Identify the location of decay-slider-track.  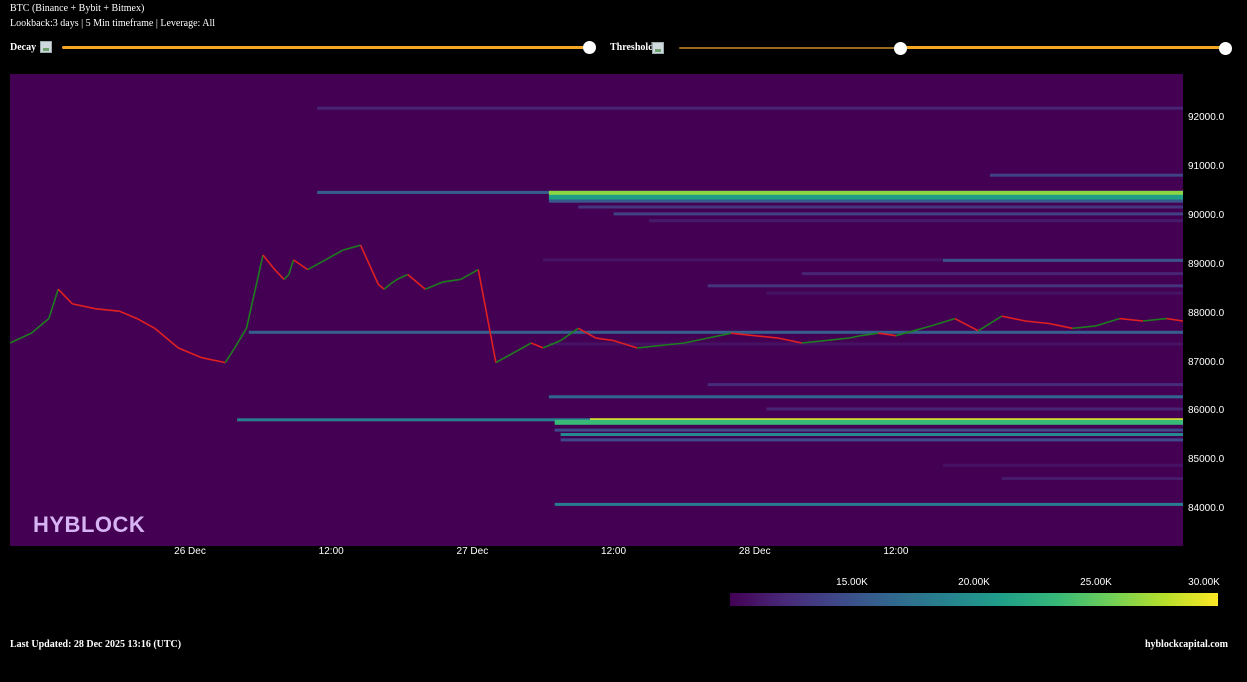
(326, 47).